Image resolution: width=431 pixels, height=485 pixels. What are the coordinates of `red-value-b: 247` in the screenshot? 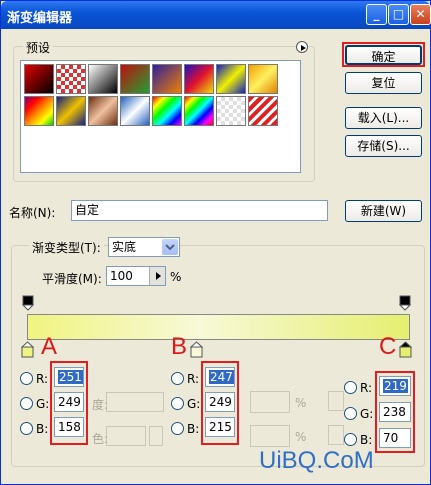 It's located at (221, 377).